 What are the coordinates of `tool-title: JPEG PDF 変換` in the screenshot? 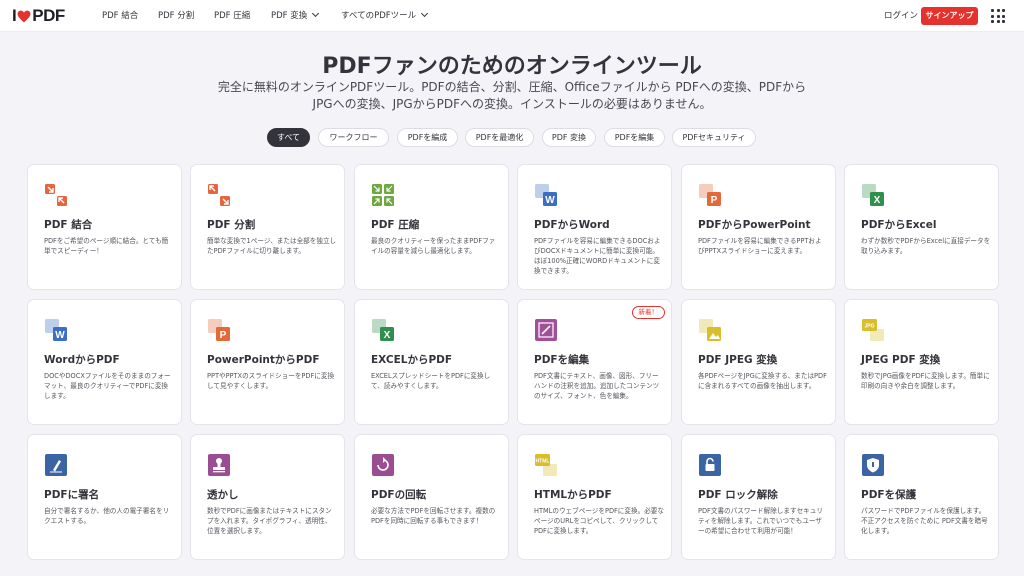 It's located at (901, 360).